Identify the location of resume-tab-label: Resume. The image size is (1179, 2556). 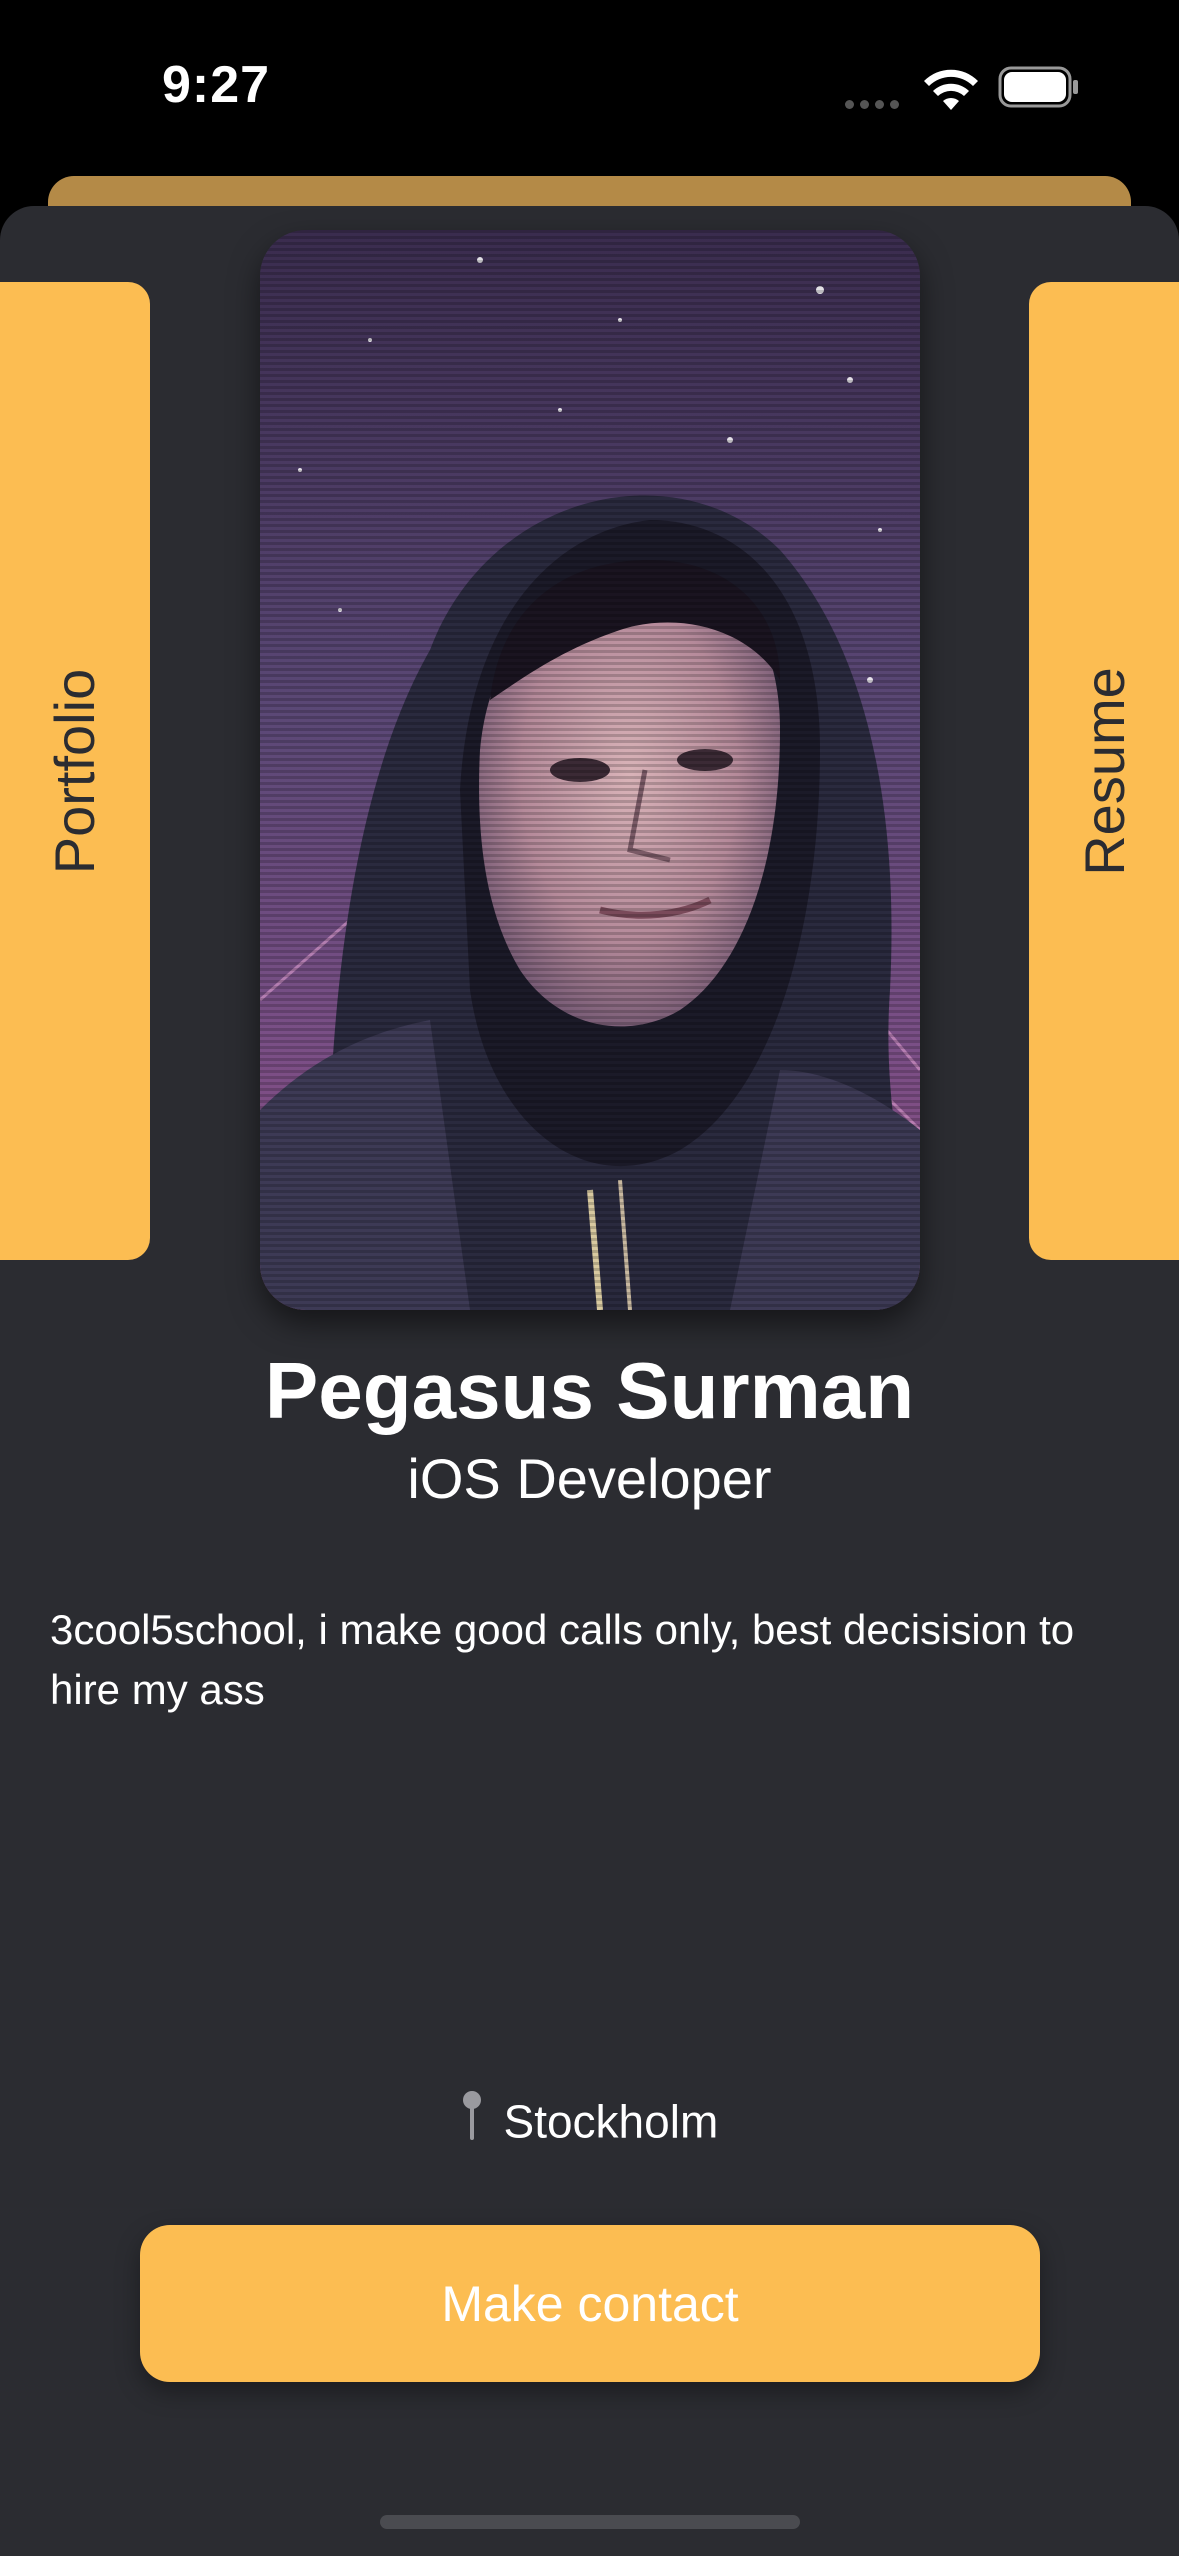
(1104, 771).